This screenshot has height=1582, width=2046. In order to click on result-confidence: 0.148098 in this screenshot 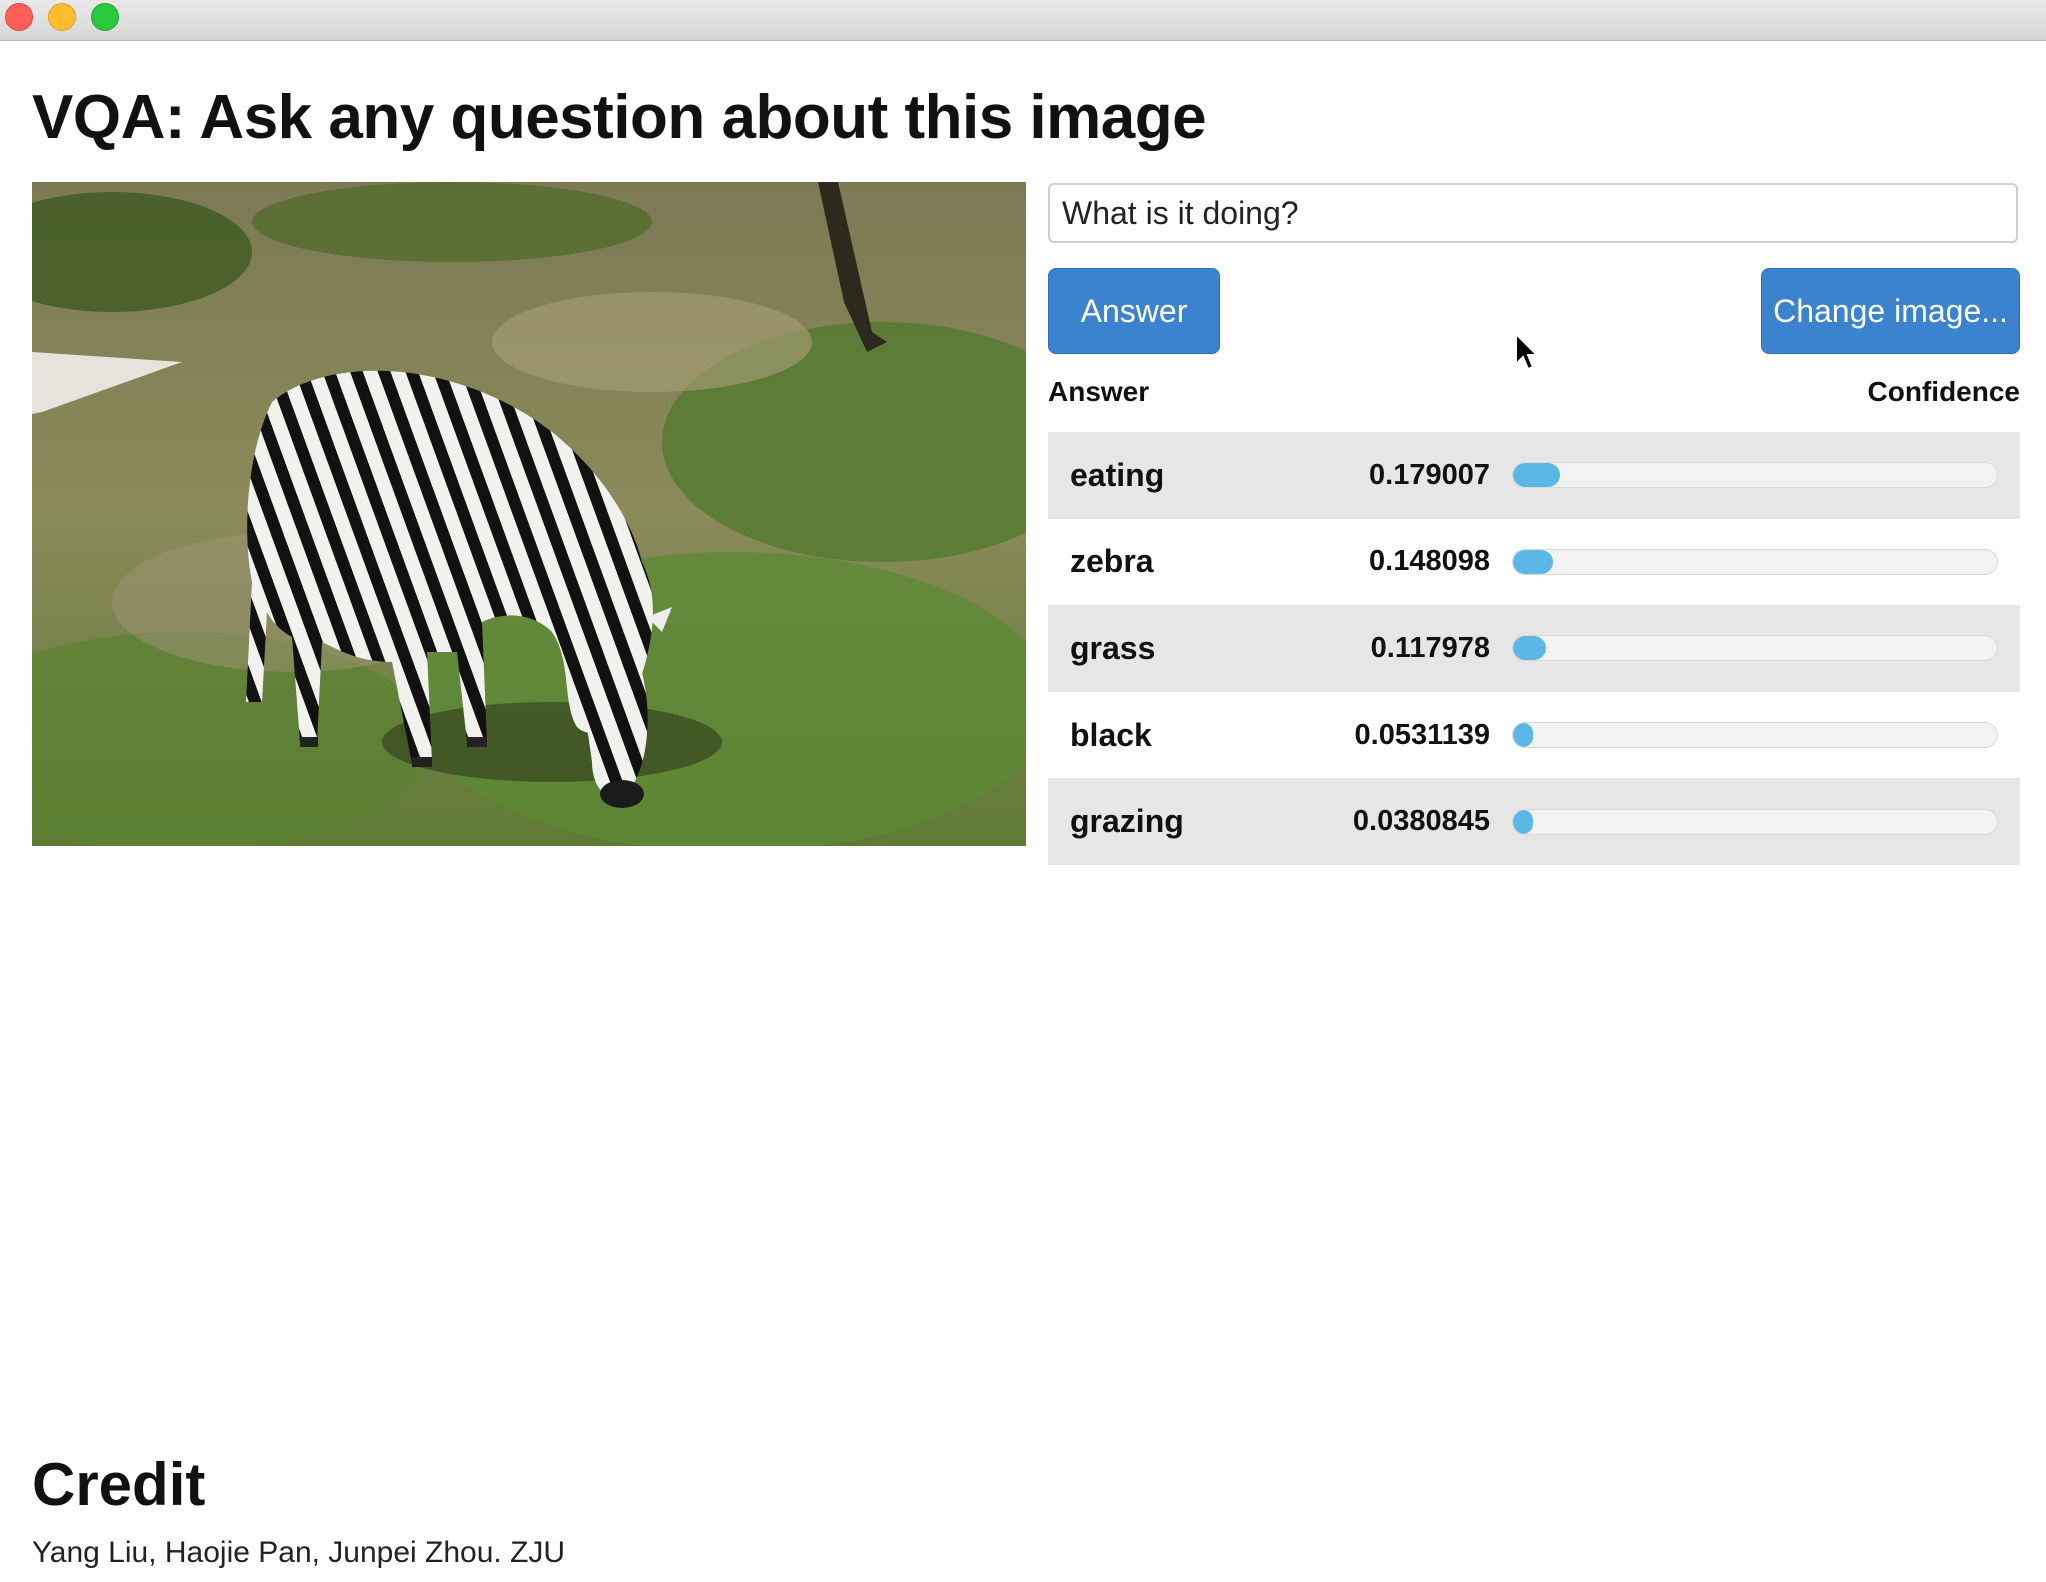, I will do `click(1429, 561)`.